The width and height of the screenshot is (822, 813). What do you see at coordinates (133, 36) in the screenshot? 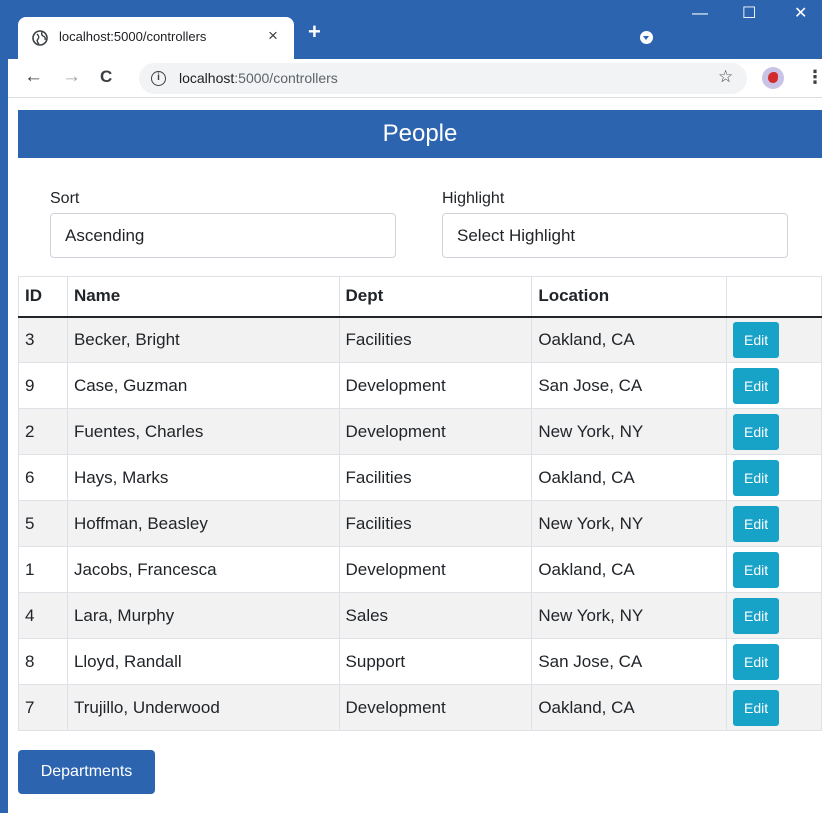
I see `tab-title: localhost:5000/controllers` at bounding box center [133, 36].